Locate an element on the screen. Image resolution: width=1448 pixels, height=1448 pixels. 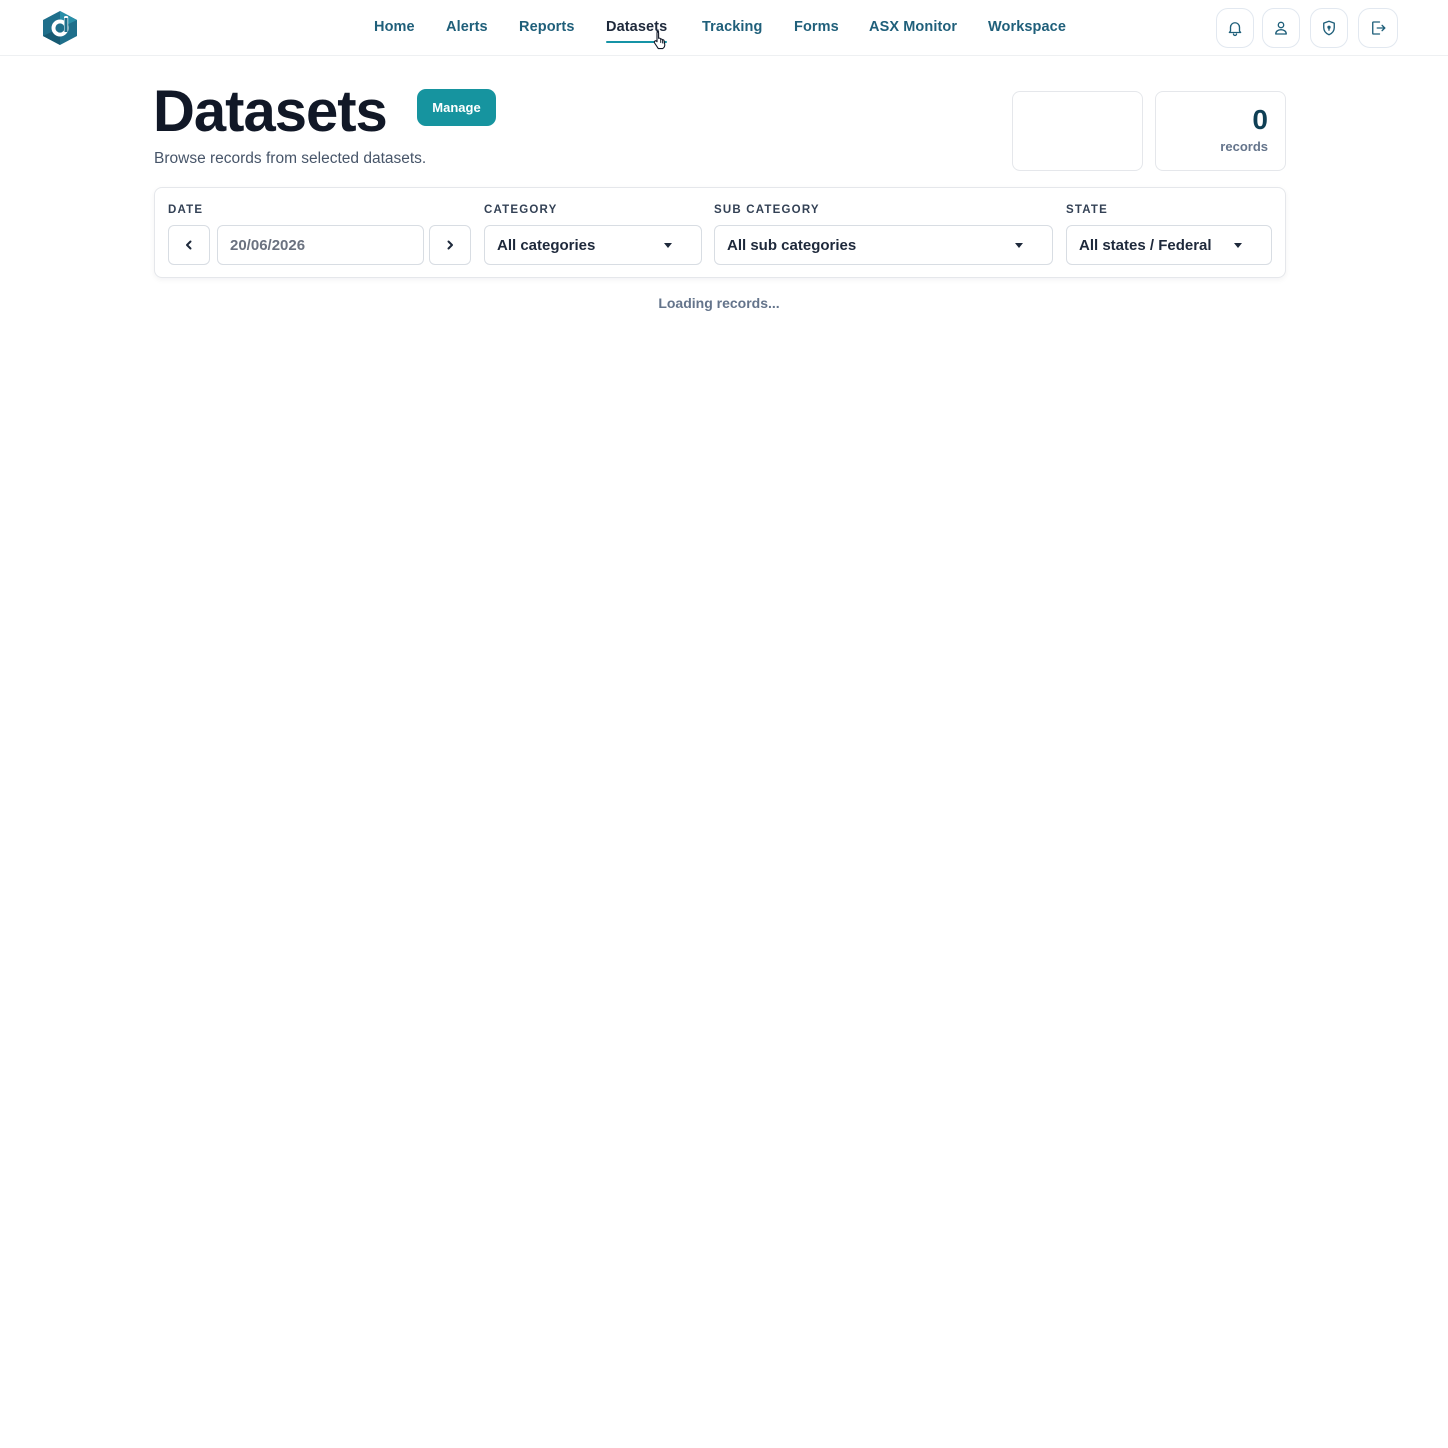
logout-button is located at coordinates (1378, 28).